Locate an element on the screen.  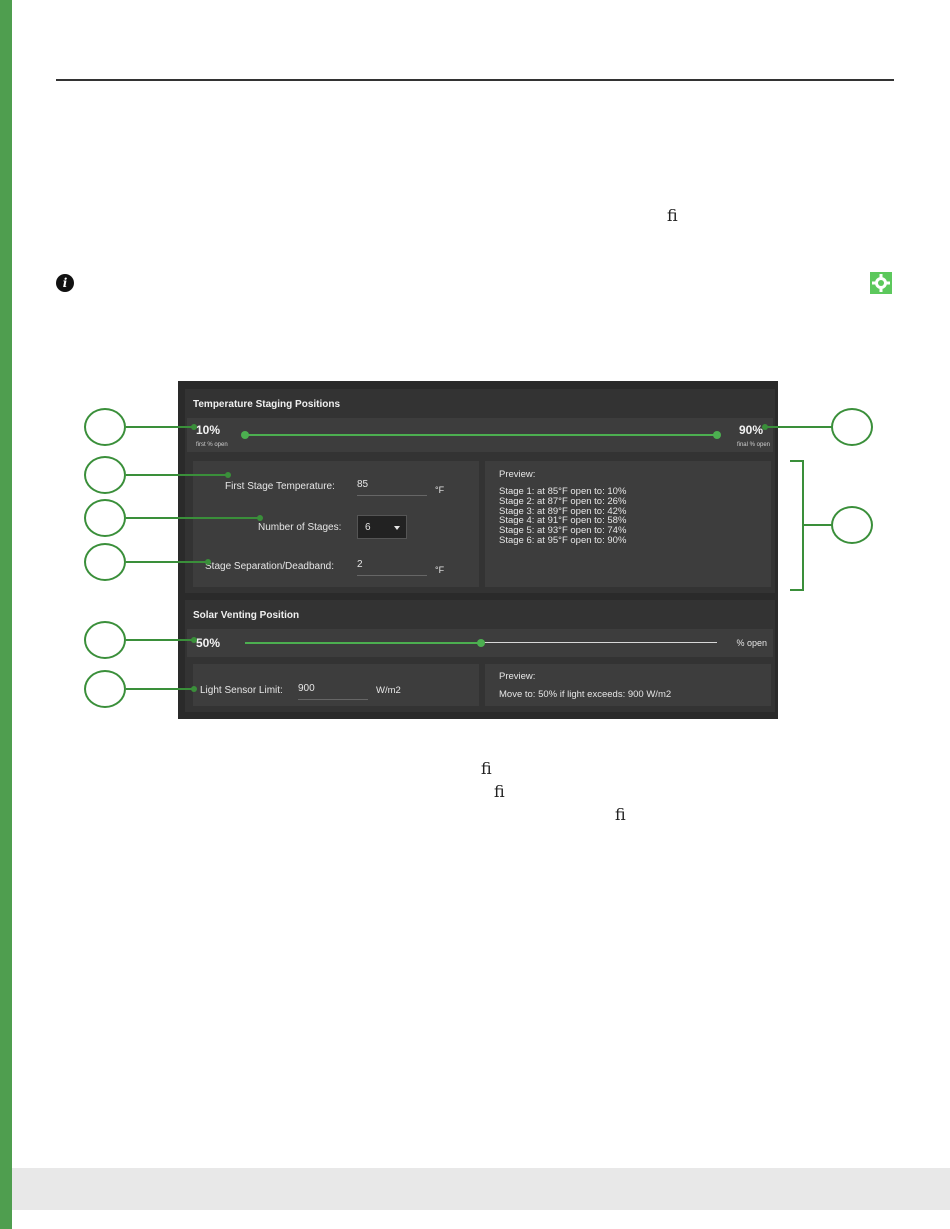
light-sensor-unit: W/m2 is located at coordinates (388, 690).